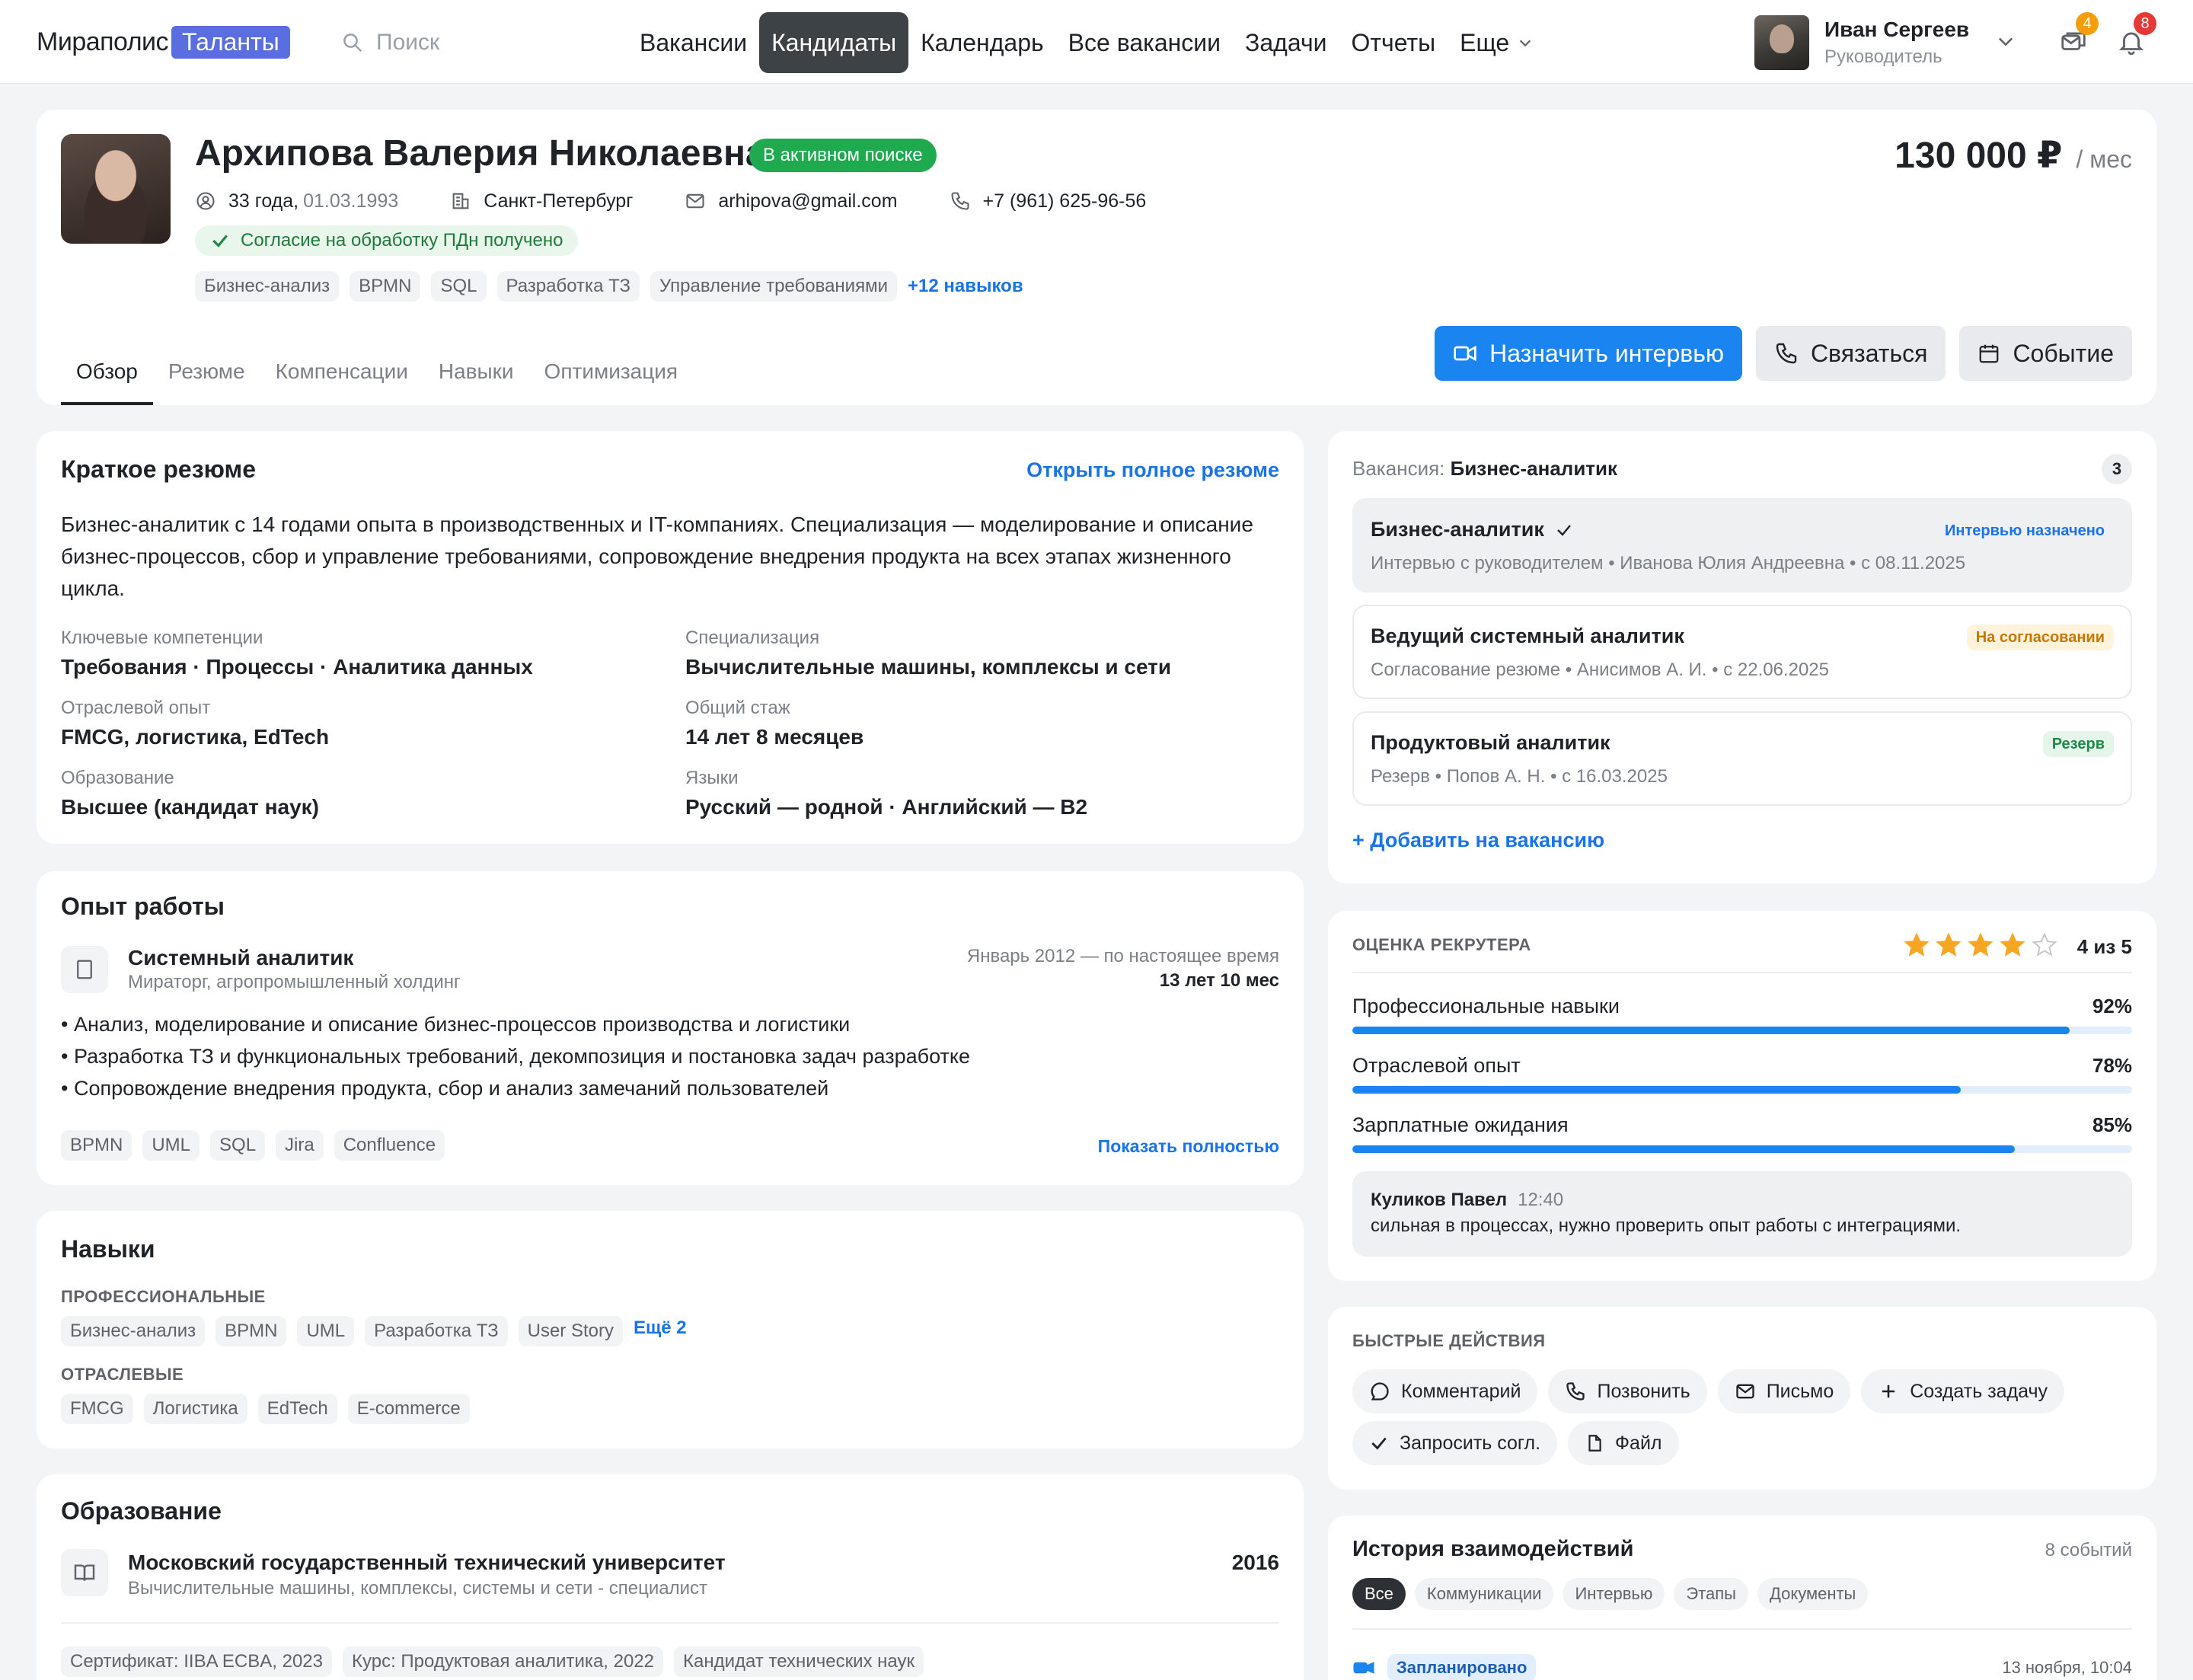  Describe the element at coordinates (2104, 946) in the screenshot. I see `rating-value: 4 из 5` at that location.